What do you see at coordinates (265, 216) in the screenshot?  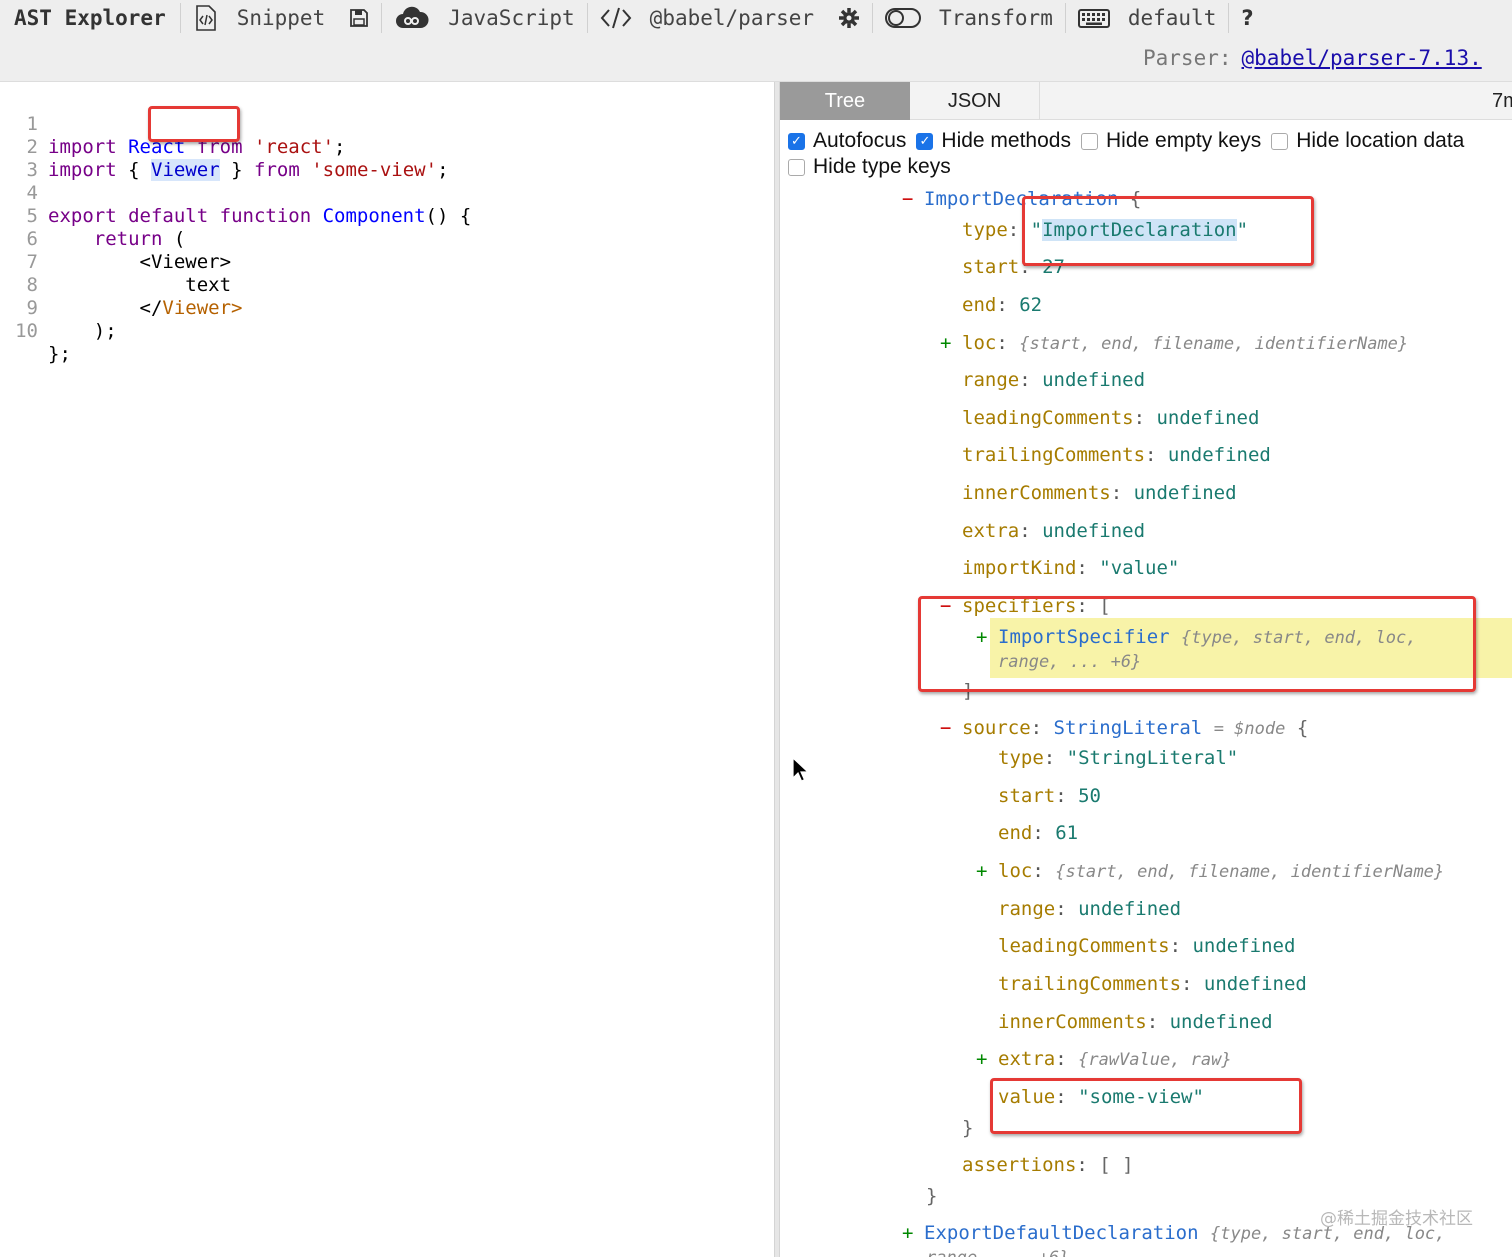 I see `token-keyword: function` at bounding box center [265, 216].